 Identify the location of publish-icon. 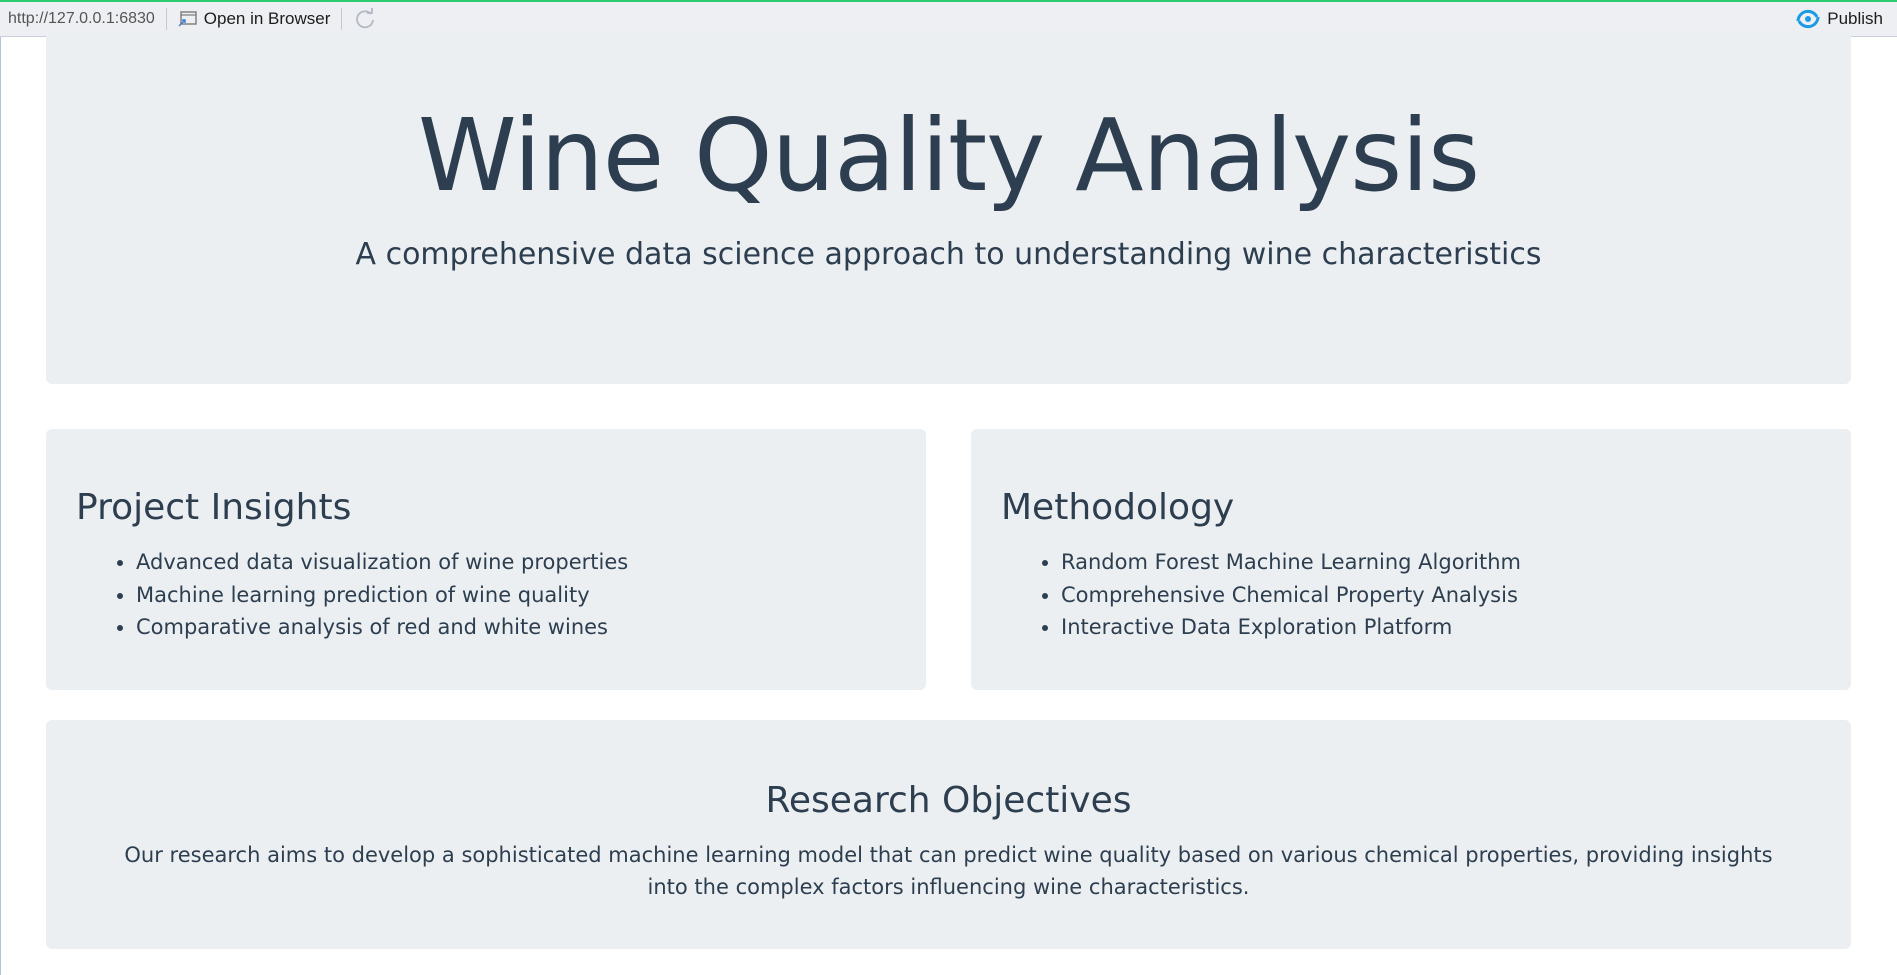
(1808, 19).